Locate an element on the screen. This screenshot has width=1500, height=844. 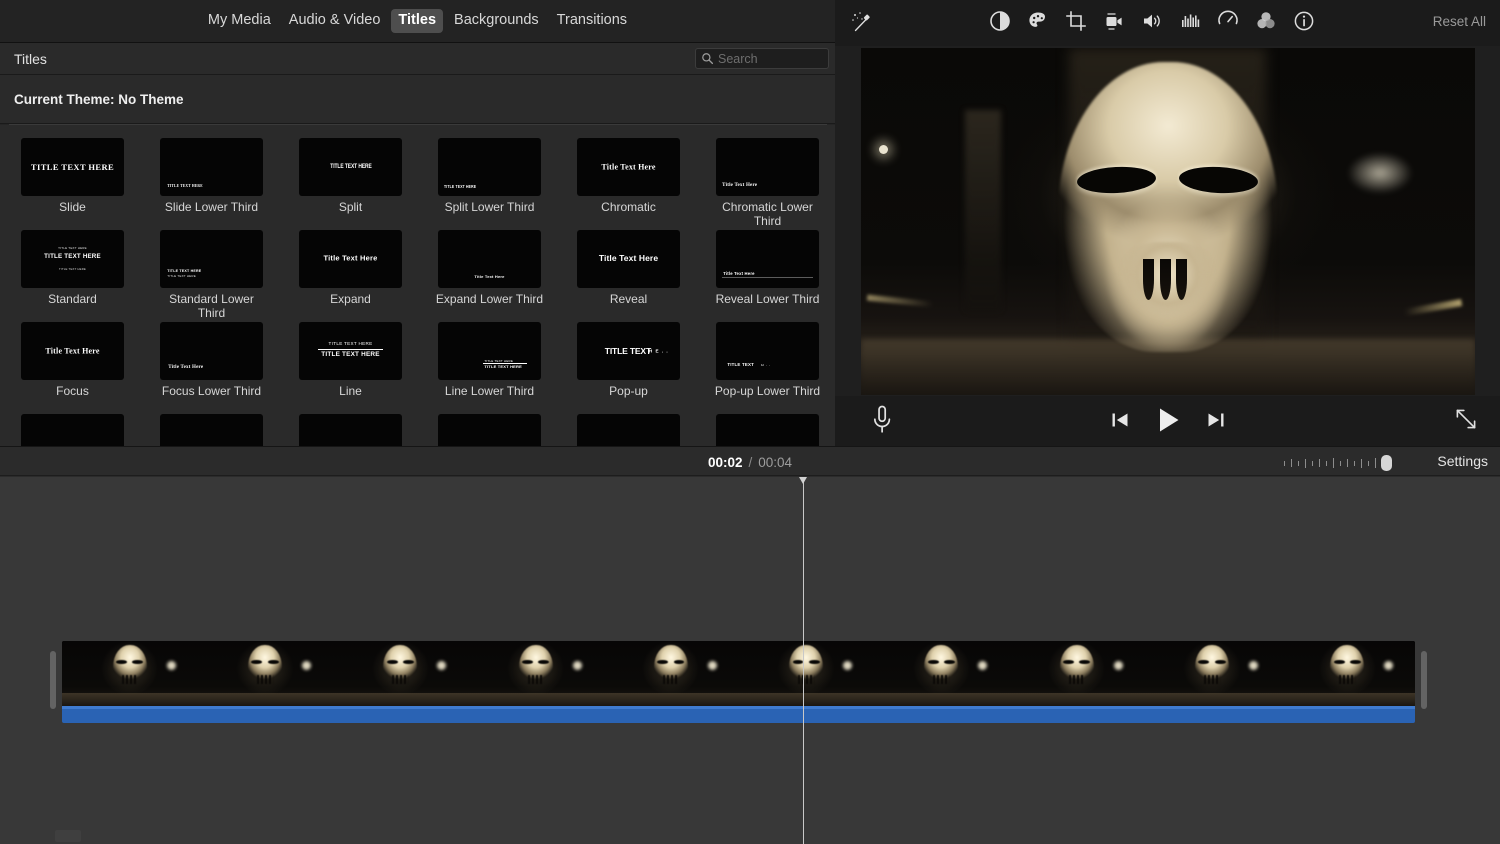
crop-icon is located at coordinates (1076, 21).